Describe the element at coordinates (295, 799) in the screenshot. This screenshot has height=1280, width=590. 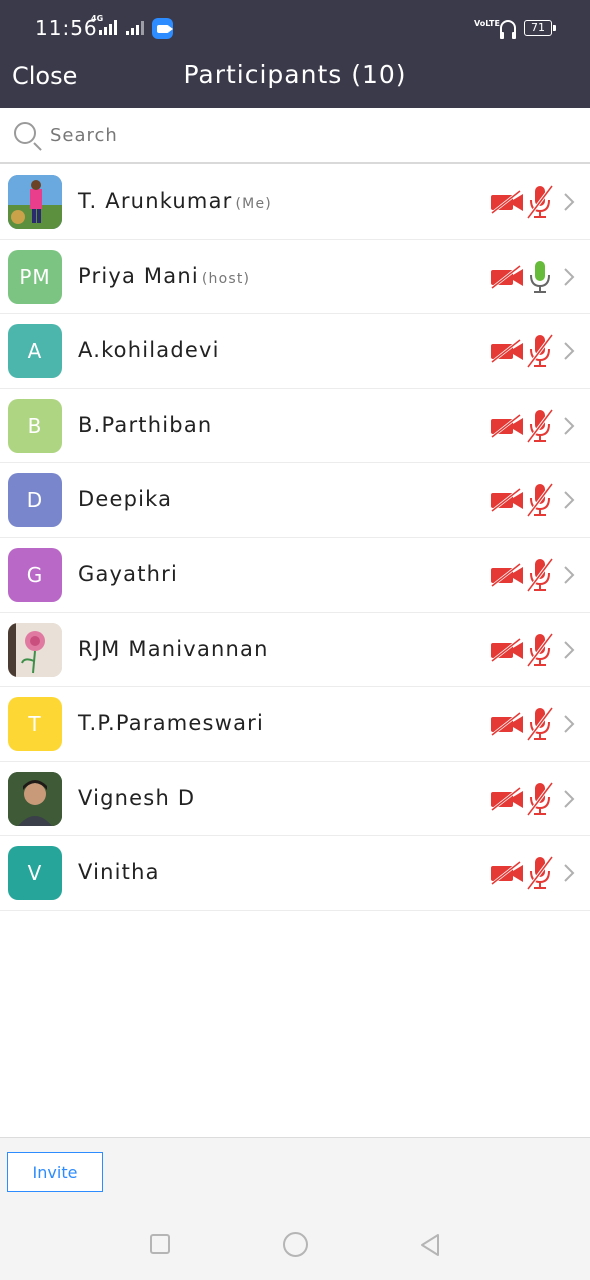
I see `participant-row: Vignesh D` at that location.